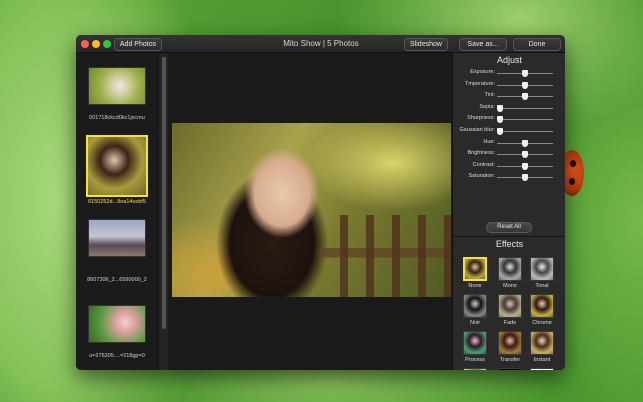 This screenshot has width=643, height=402. I want to click on adjust-slider-label: Hue:, so click(489, 141).